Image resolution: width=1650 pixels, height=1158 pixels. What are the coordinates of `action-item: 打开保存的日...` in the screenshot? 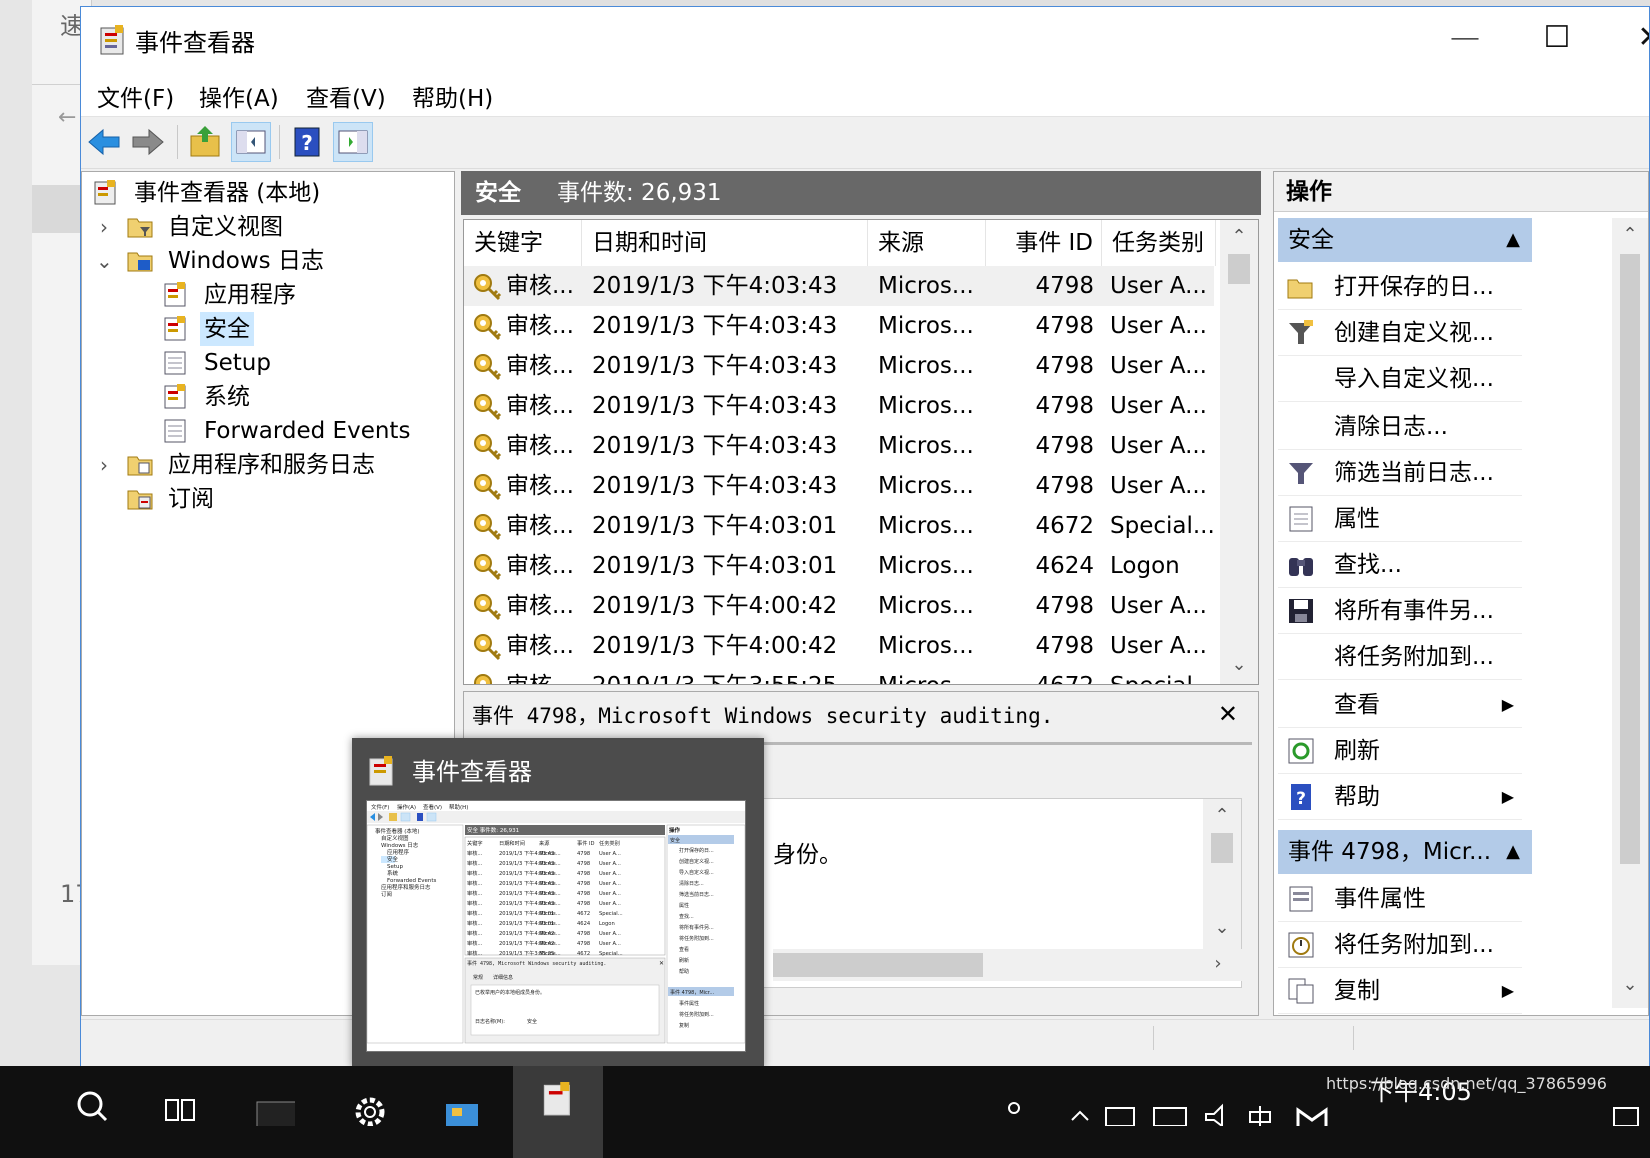 It's located at (1400, 287).